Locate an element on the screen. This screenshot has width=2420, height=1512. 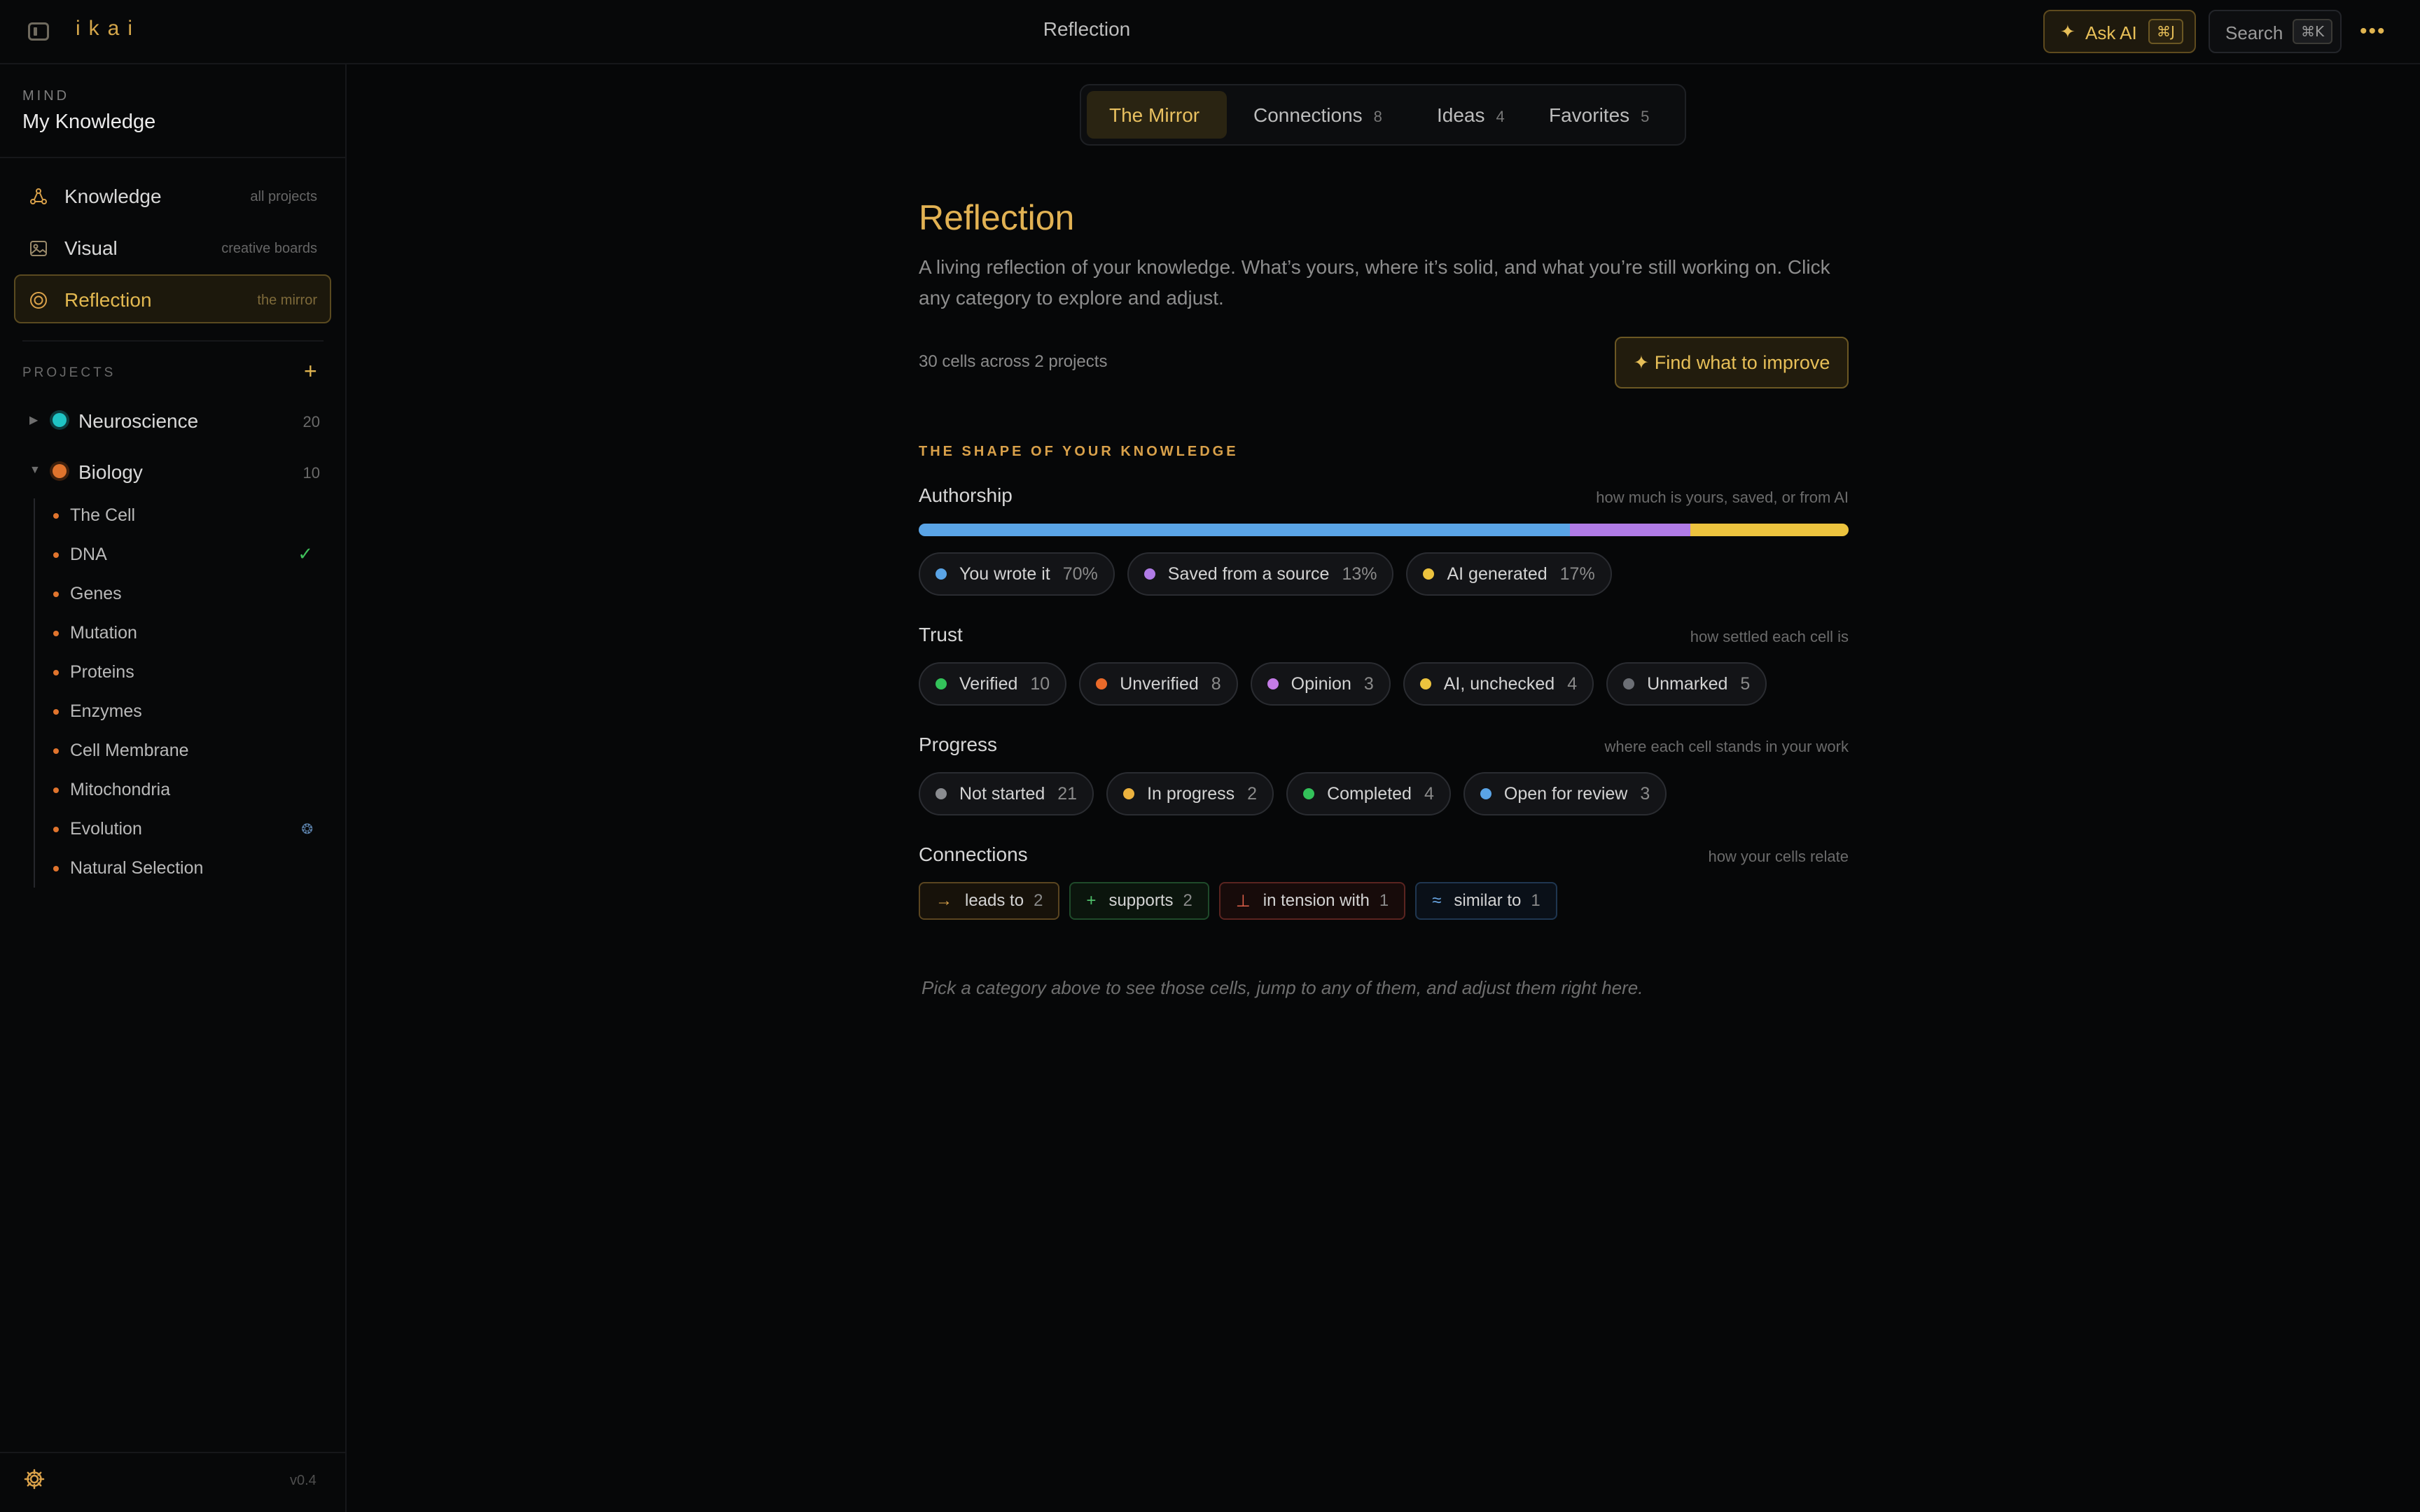
chip-similar-to: ≈ similar to 1 is located at coordinates (1486, 901).